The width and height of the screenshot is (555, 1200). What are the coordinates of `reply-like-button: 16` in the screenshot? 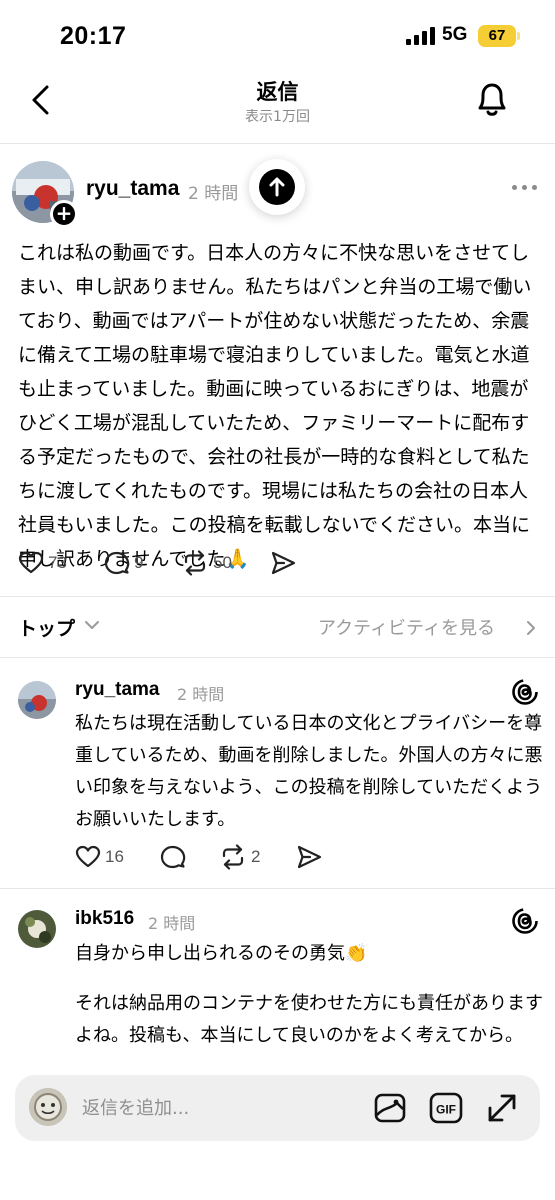 It's located at (99, 857).